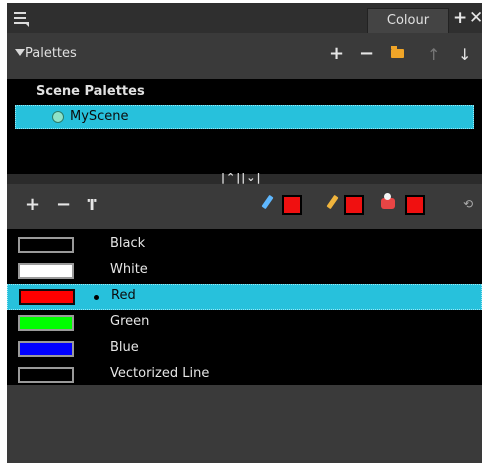  I want to click on brush-icon, so click(267, 202).